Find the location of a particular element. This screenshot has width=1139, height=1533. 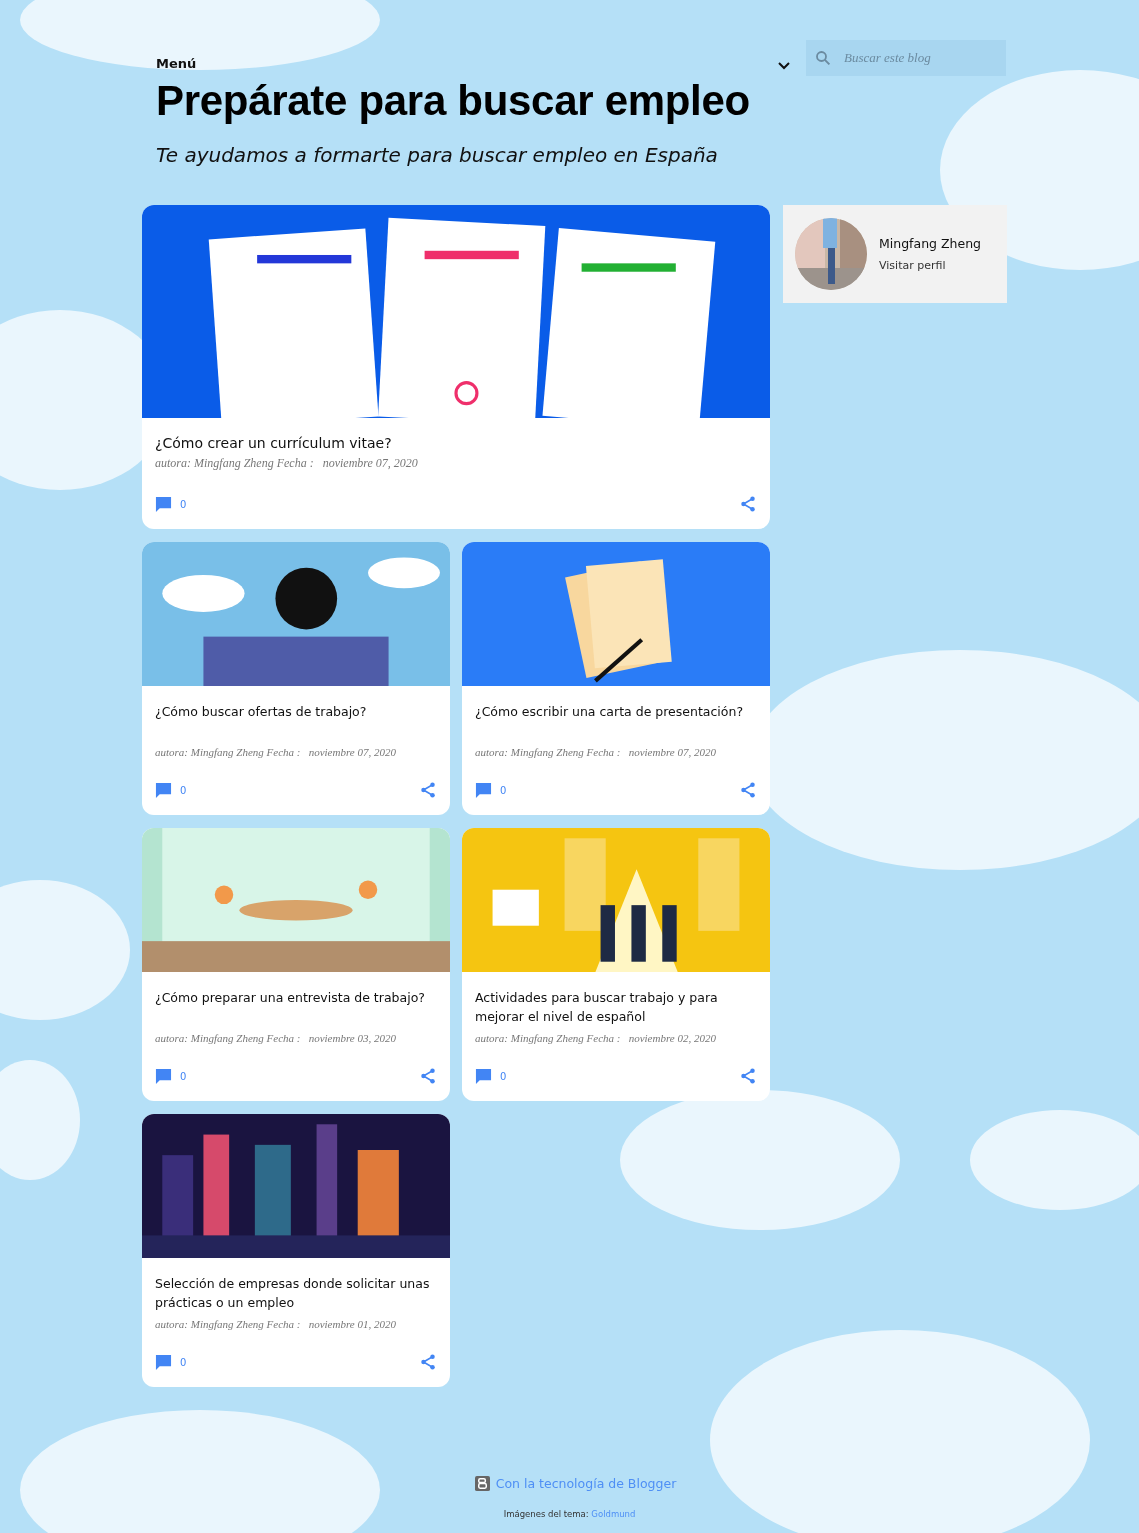

blog-description: Te ayudamos a formarte para buscar empleo en España is located at coordinates (437, 155).